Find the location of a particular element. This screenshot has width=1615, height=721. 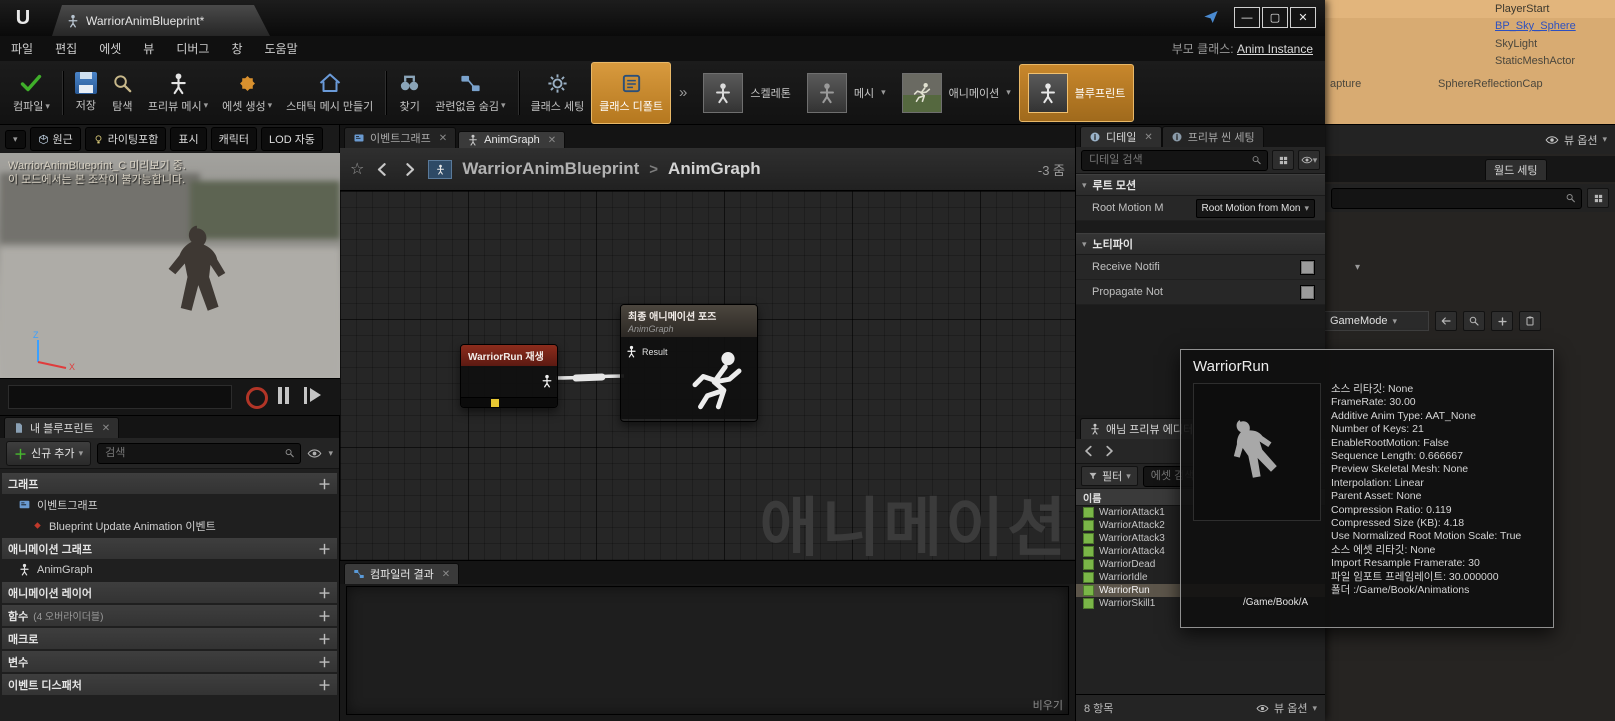

animation-mode-button: 애니메이션 ▾ is located at coordinates (956, 93).